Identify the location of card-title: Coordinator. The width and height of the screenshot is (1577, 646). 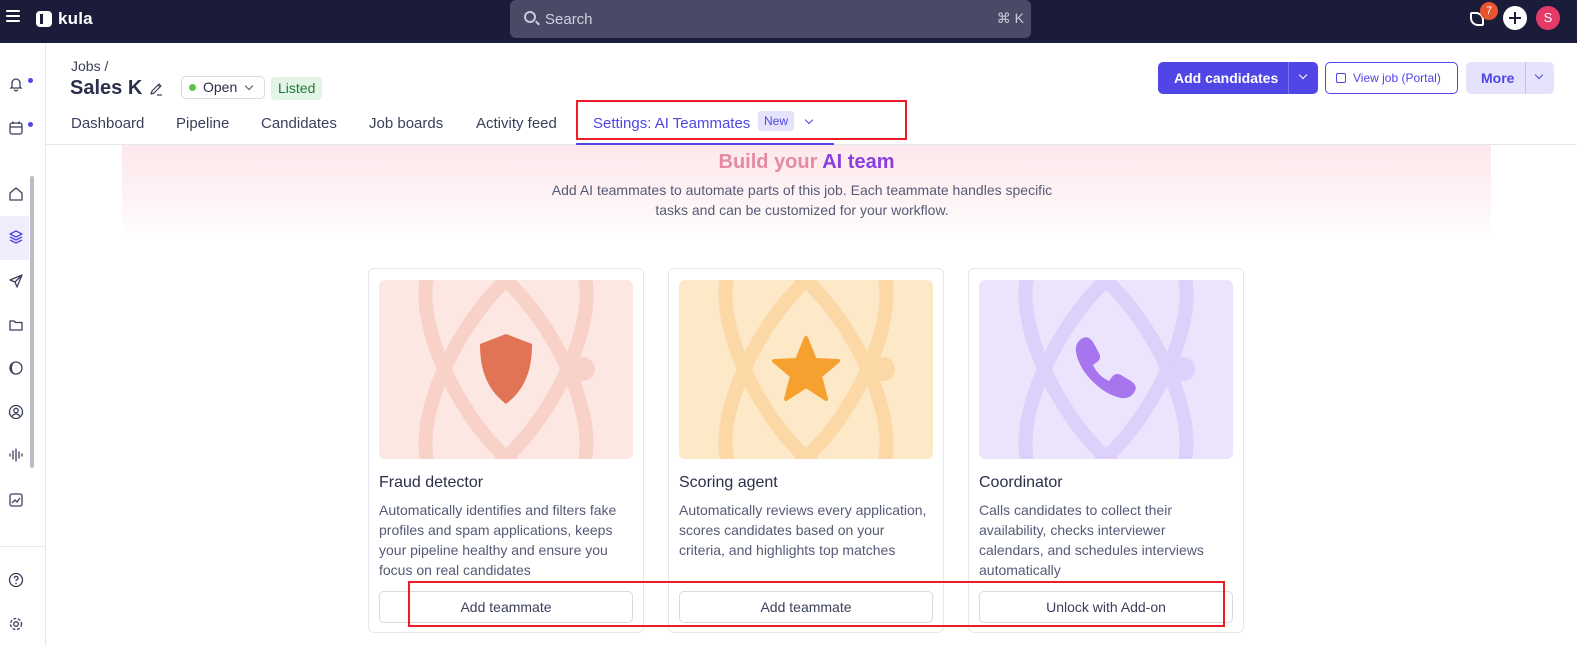
(1021, 482).